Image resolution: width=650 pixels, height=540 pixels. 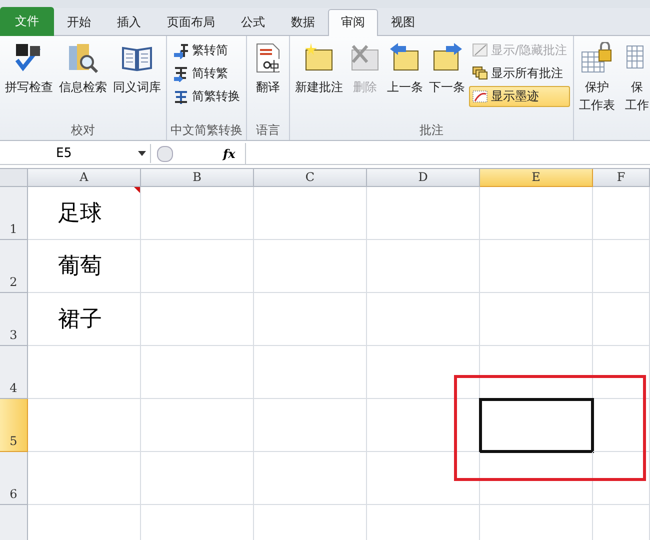 I want to click on ribbon-tab: 开始, so click(x=79, y=22).